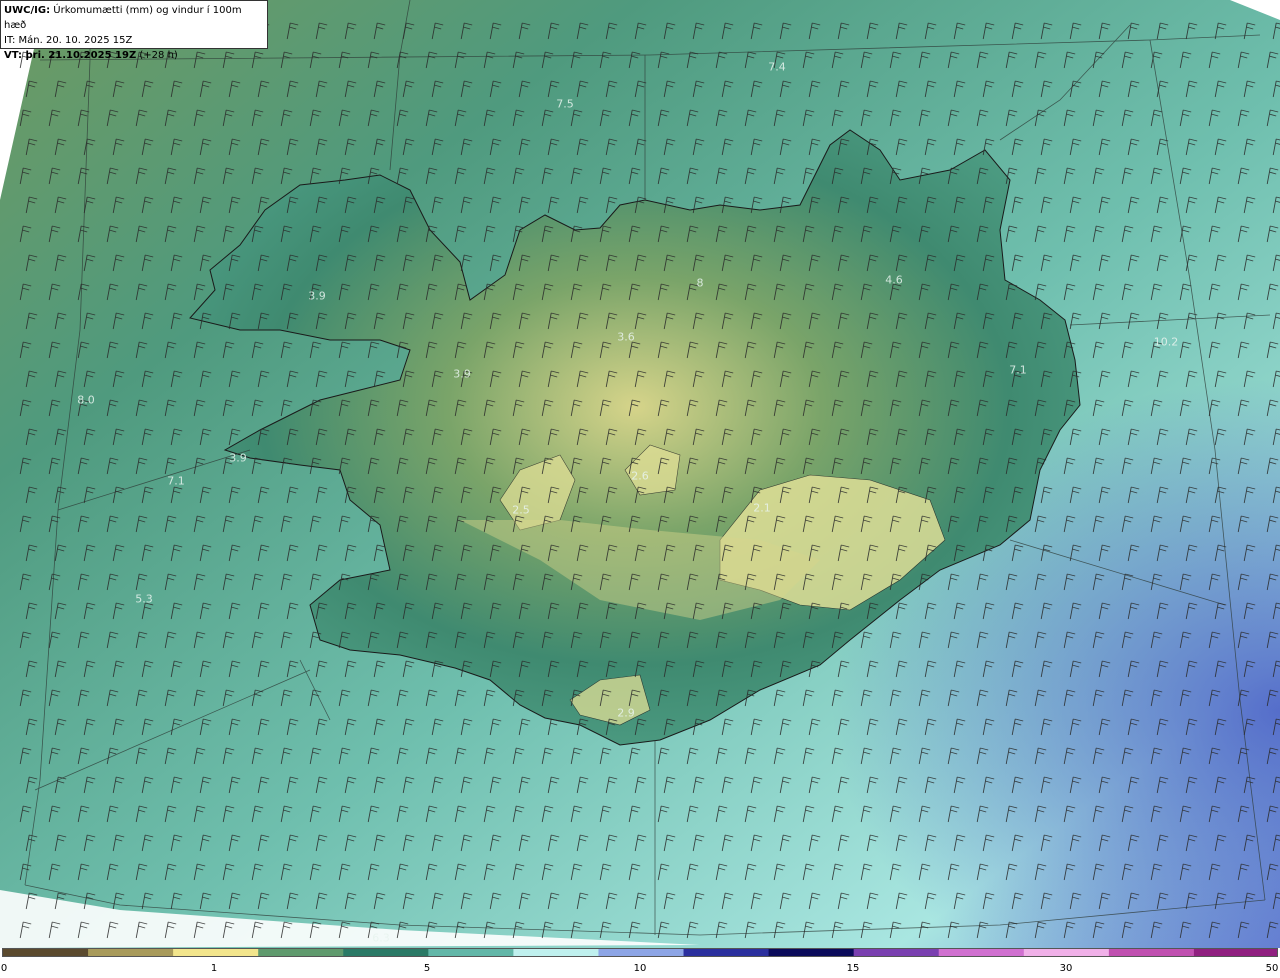  What do you see at coordinates (626, 337) in the screenshot?
I see `maxlbl-north-peninsula: 3.6` at bounding box center [626, 337].